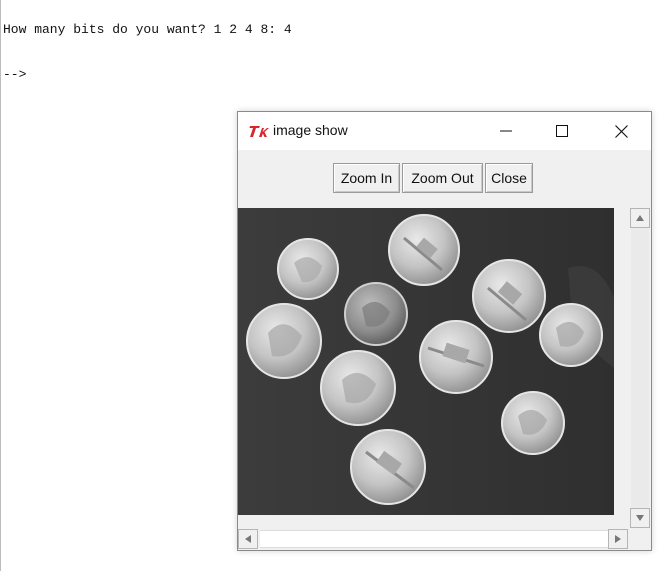 Image resolution: width=661 pixels, height=571 pixels. I want to click on minimize-icon, so click(506, 131).